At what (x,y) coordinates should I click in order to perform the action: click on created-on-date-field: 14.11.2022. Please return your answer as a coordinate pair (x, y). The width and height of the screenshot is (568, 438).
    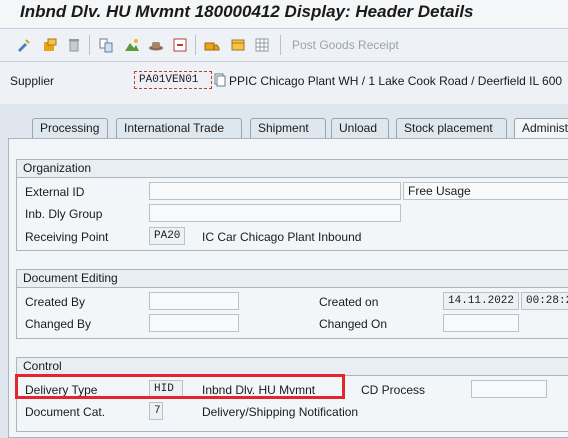
    Looking at the image, I should click on (481, 301).